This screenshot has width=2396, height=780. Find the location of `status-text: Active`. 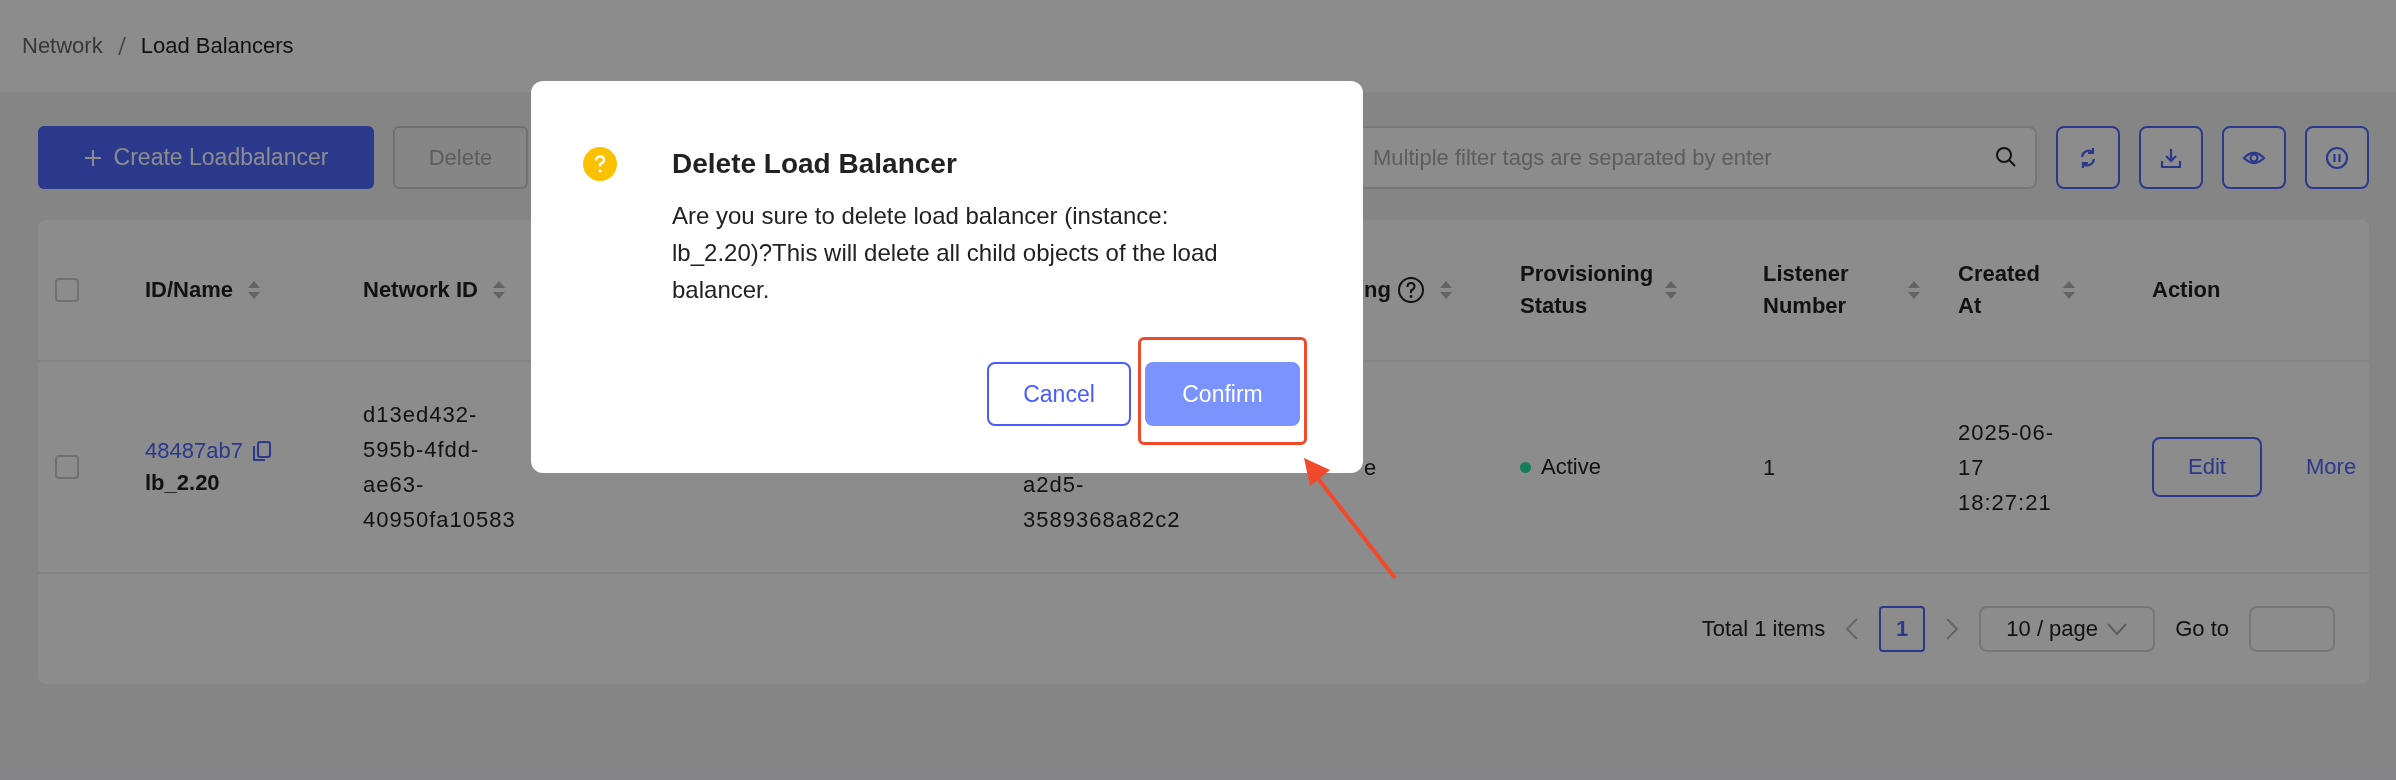

status-text: Active is located at coordinates (1571, 467).